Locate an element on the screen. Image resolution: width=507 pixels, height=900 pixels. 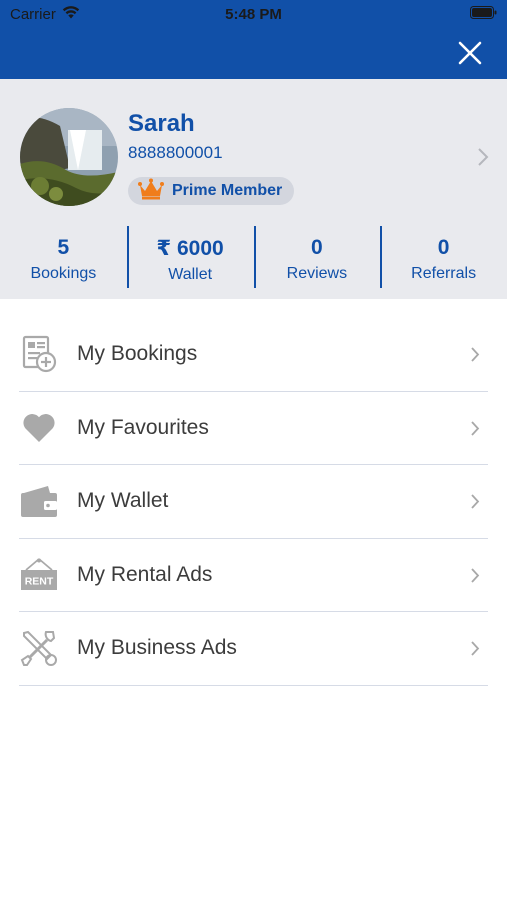
rent-sign-icon: RENT is located at coordinates (39, 575).